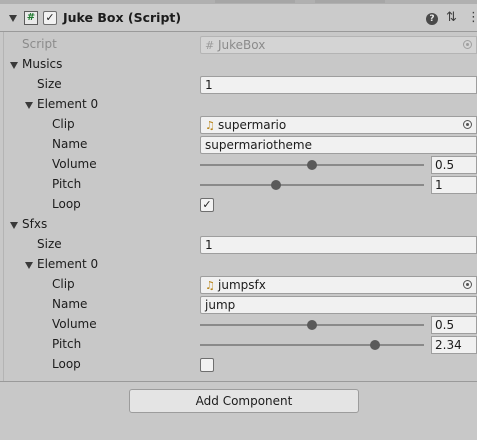 The image size is (477, 440). Describe the element at coordinates (66, 204) in the screenshot. I see `musics-loop-label: Loop` at that location.